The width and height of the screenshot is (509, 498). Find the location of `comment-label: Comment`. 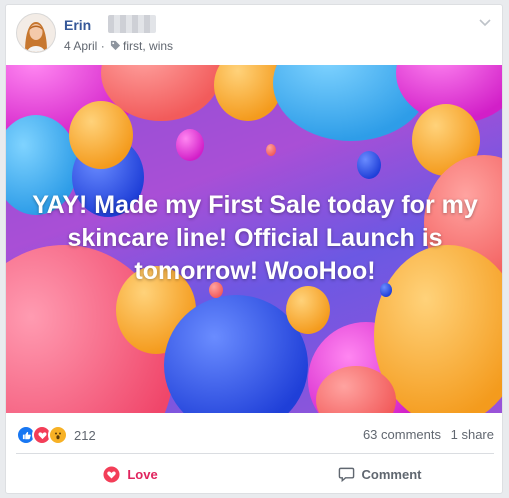

comment-label: Comment is located at coordinates (391, 474).